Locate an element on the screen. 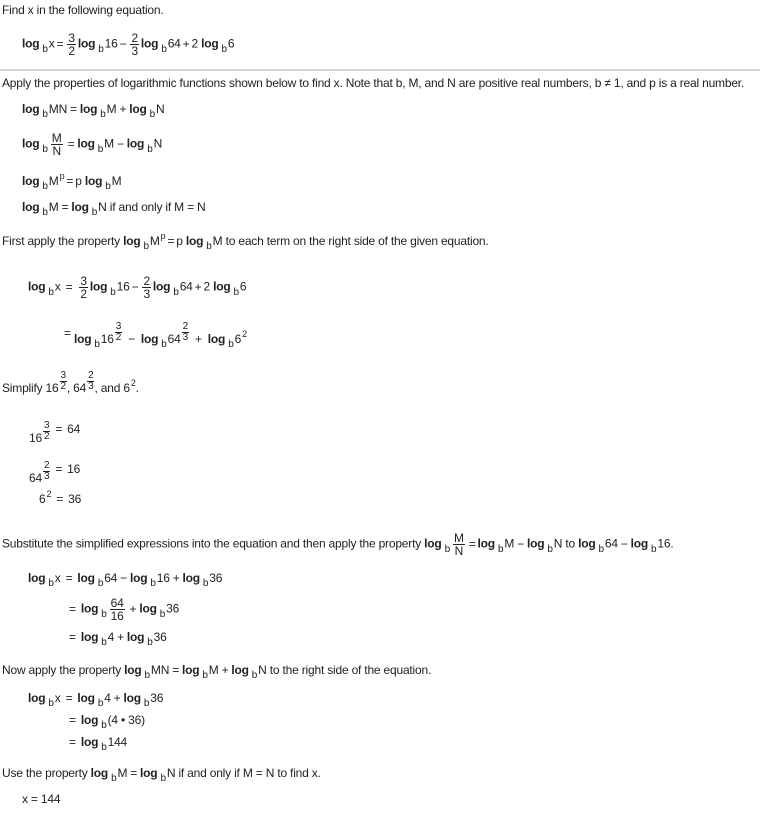  property-power-rule: log bMp = p log bM is located at coordinates (72, 181).